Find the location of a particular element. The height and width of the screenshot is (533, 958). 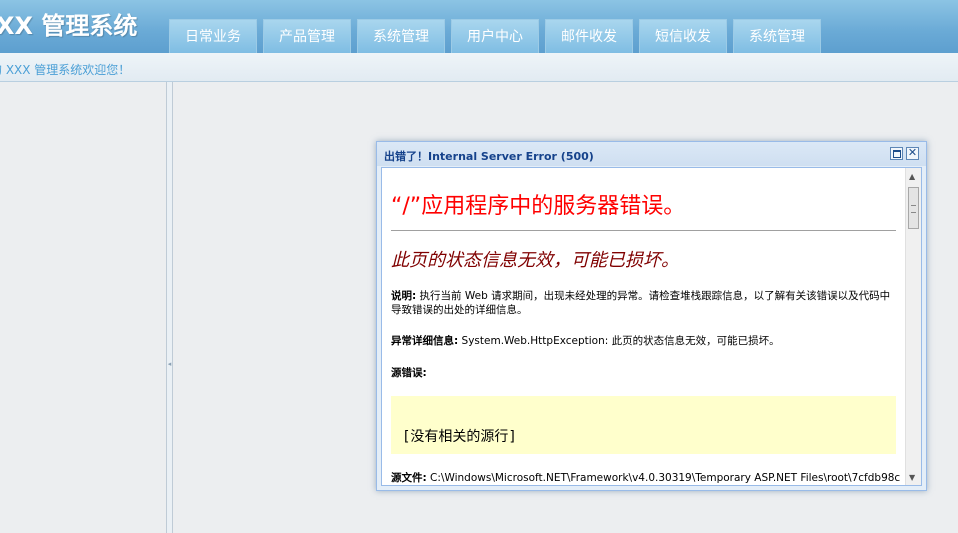

source-code-text: [没有相关的源行] is located at coordinates (459, 437).